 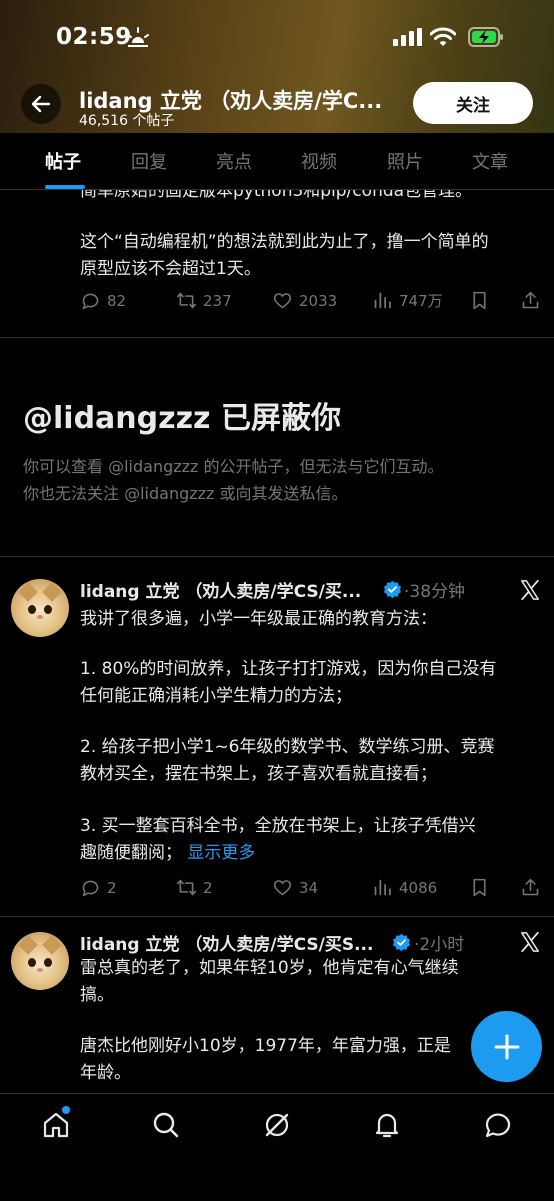 What do you see at coordinates (318, 300) in the screenshot?
I see `like-count: 2033` at bounding box center [318, 300].